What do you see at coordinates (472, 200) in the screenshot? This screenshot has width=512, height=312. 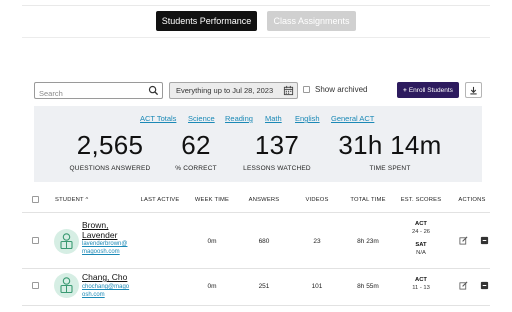 I see `column-header-actions: ACTIONS` at bounding box center [472, 200].